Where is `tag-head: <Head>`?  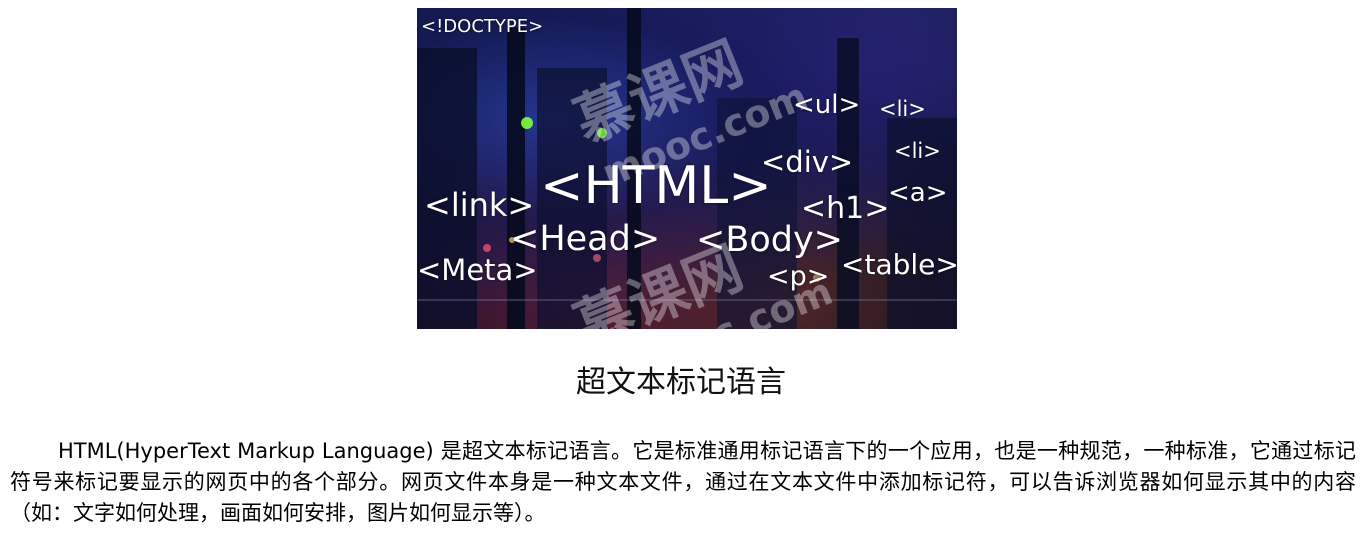 tag-head: <Head> is located at coordinates (585, 239).